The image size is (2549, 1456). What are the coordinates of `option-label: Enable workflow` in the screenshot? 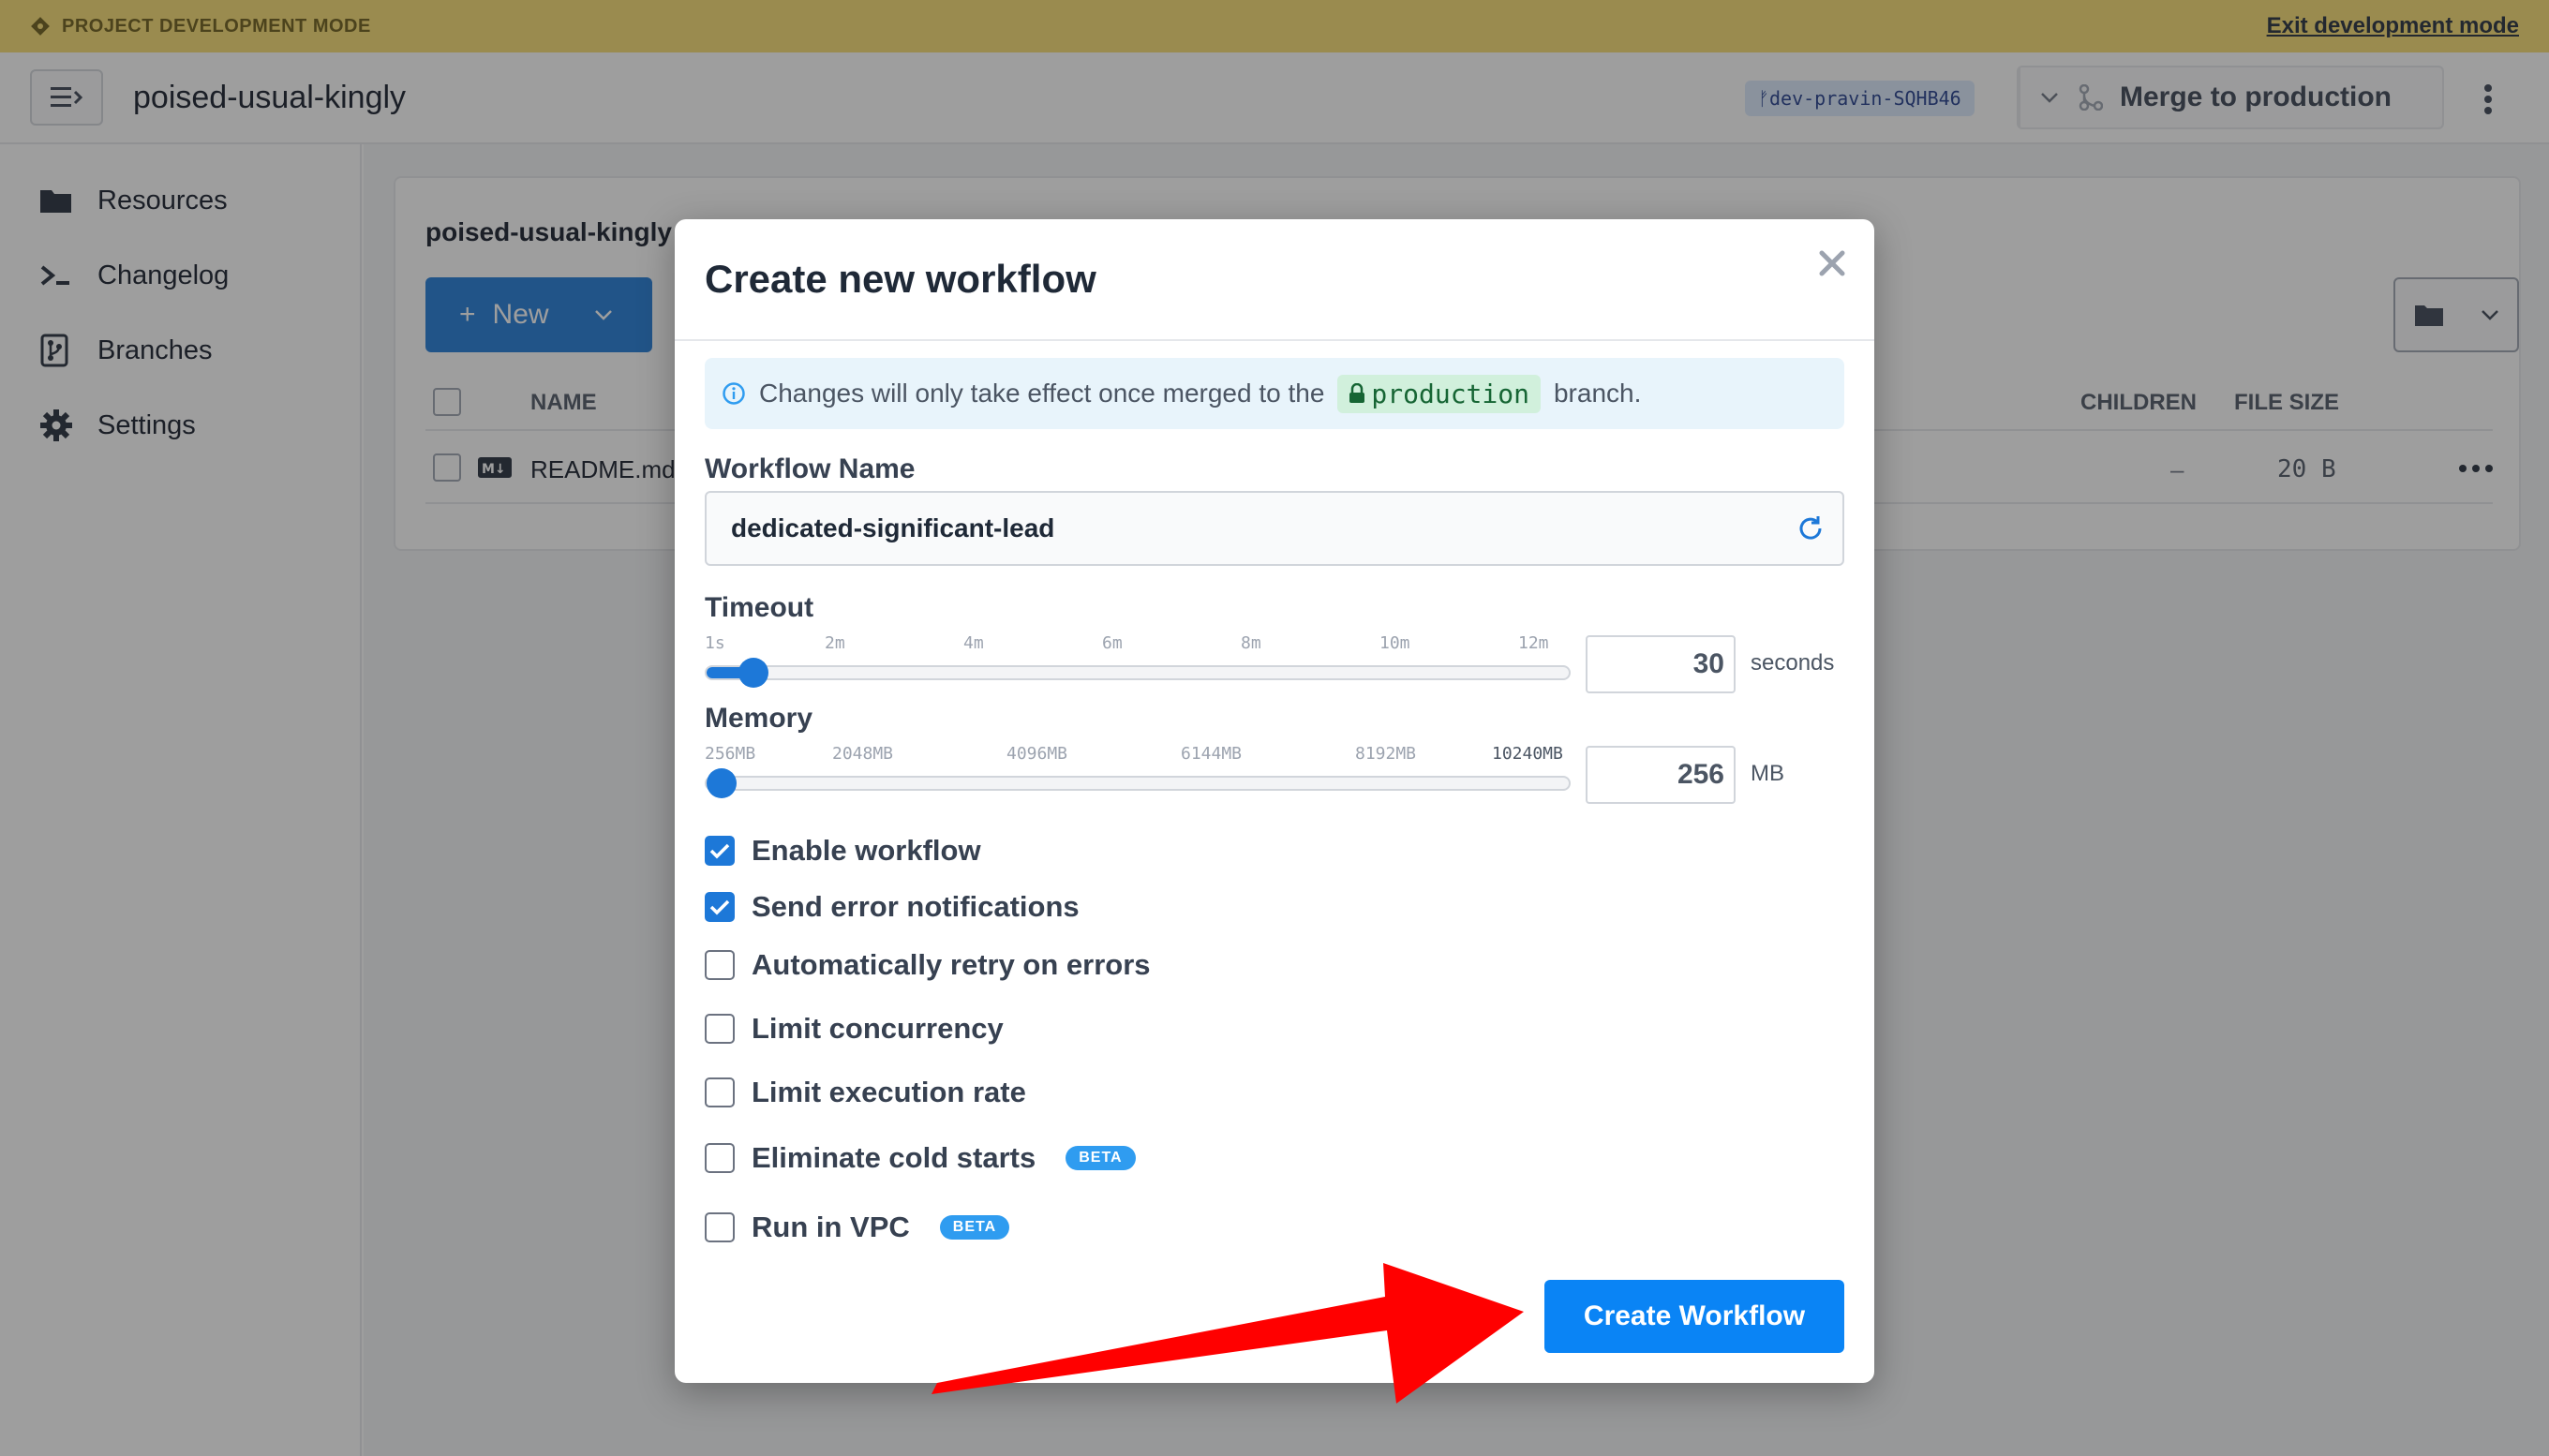 It's located at (866, 850).